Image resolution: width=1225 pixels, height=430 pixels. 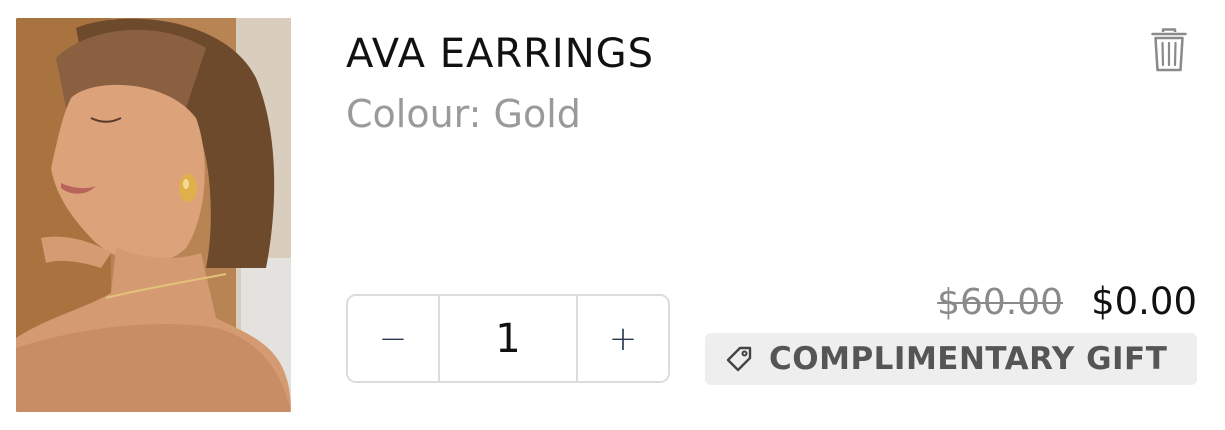 I want to click on trash-icon, so click(x=1169, y=50).